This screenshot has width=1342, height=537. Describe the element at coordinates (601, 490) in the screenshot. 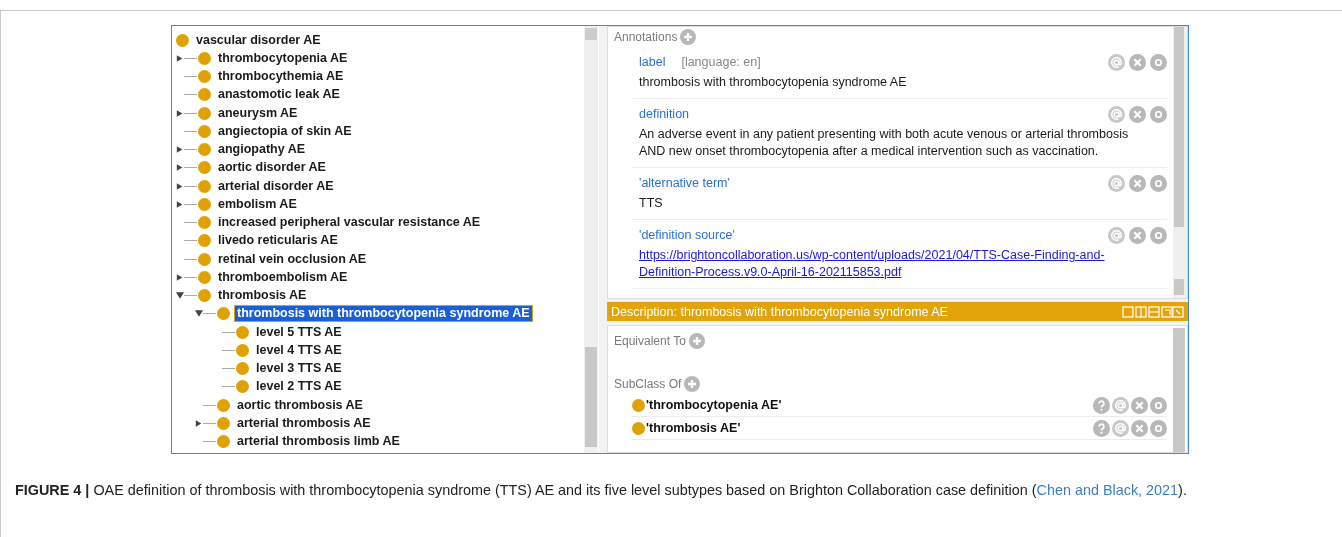

I see `figure-caption: FIGURE 4 | OAE definition of thrombosis with thrombocytopenia syndrome (TTS) AE and its five level subtypes based on Brighton Collaboration case definition (Chen and Black, 2021).` at that location.